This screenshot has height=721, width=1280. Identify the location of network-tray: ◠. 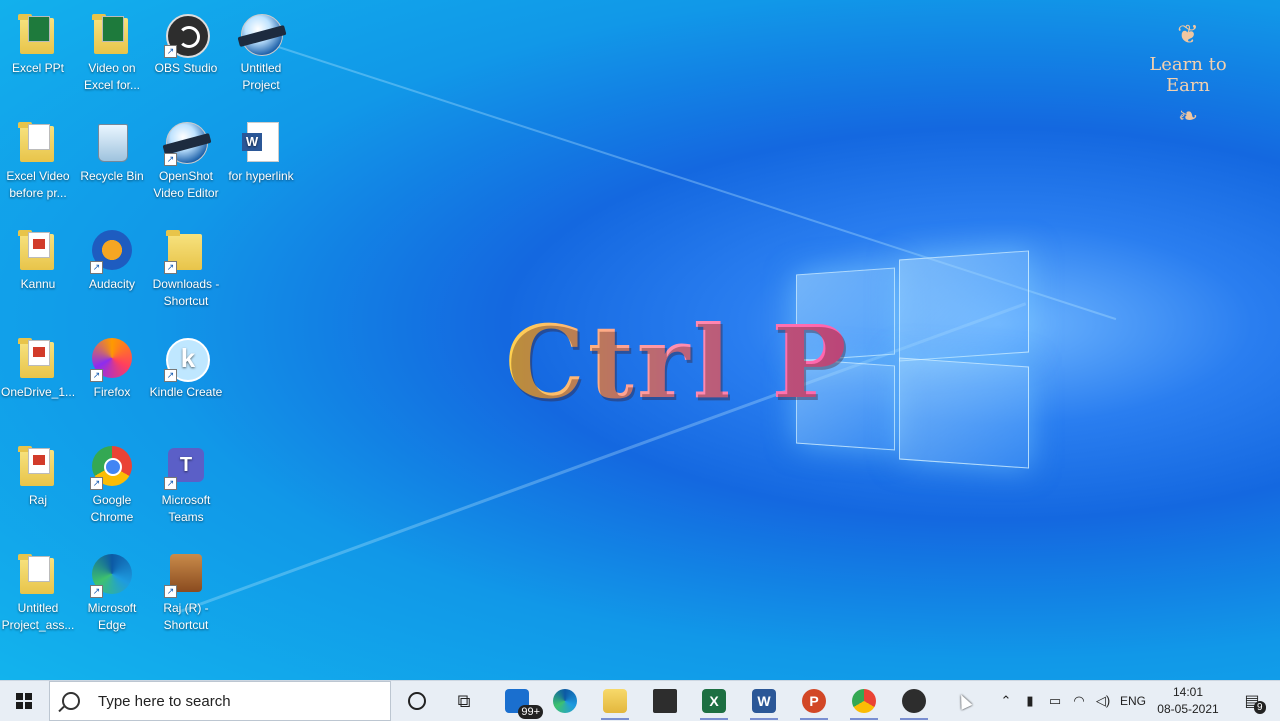
(1079, 701).